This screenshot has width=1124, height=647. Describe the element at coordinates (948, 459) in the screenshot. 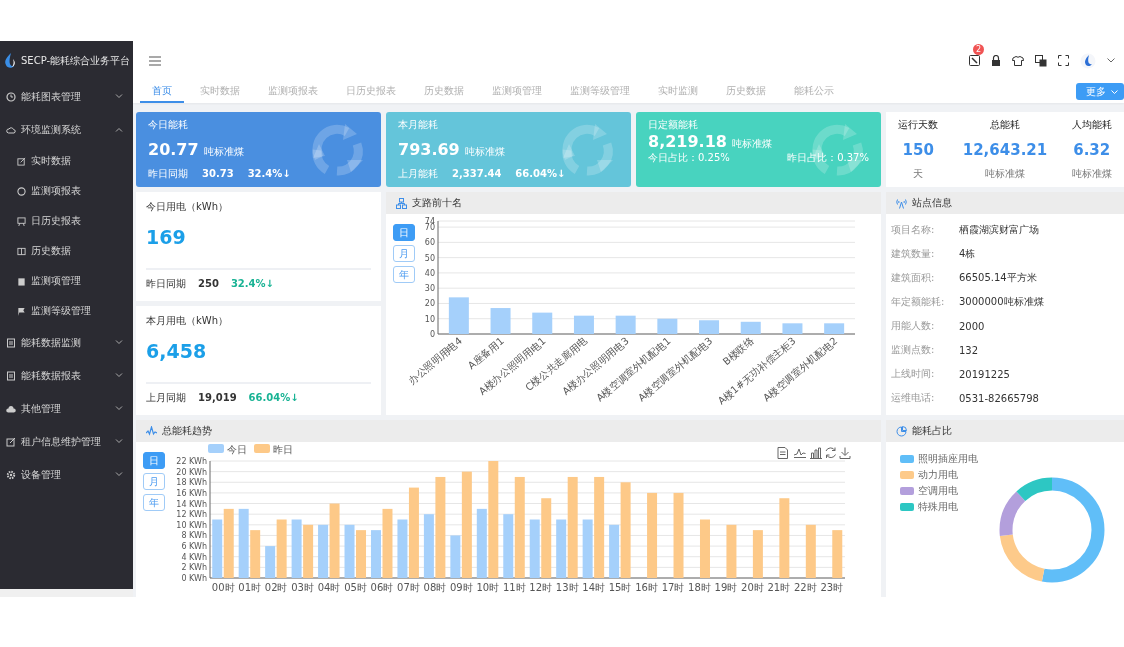

I see `legend-label: 照明插座用电` at that location.